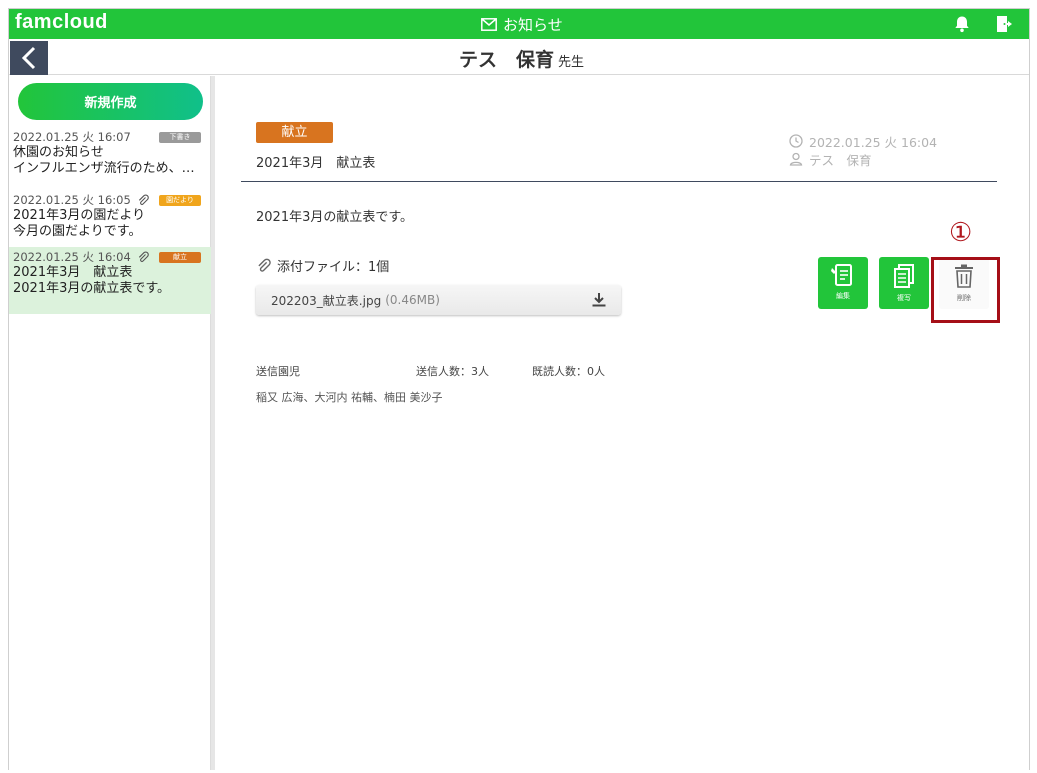 The height and width of the screenshot is (773, 1037). What do you see at coordinates (77, 231) in the screenshot?
I see `message-preview: 今月の園だよりです。` at bounding box center [77, 231].